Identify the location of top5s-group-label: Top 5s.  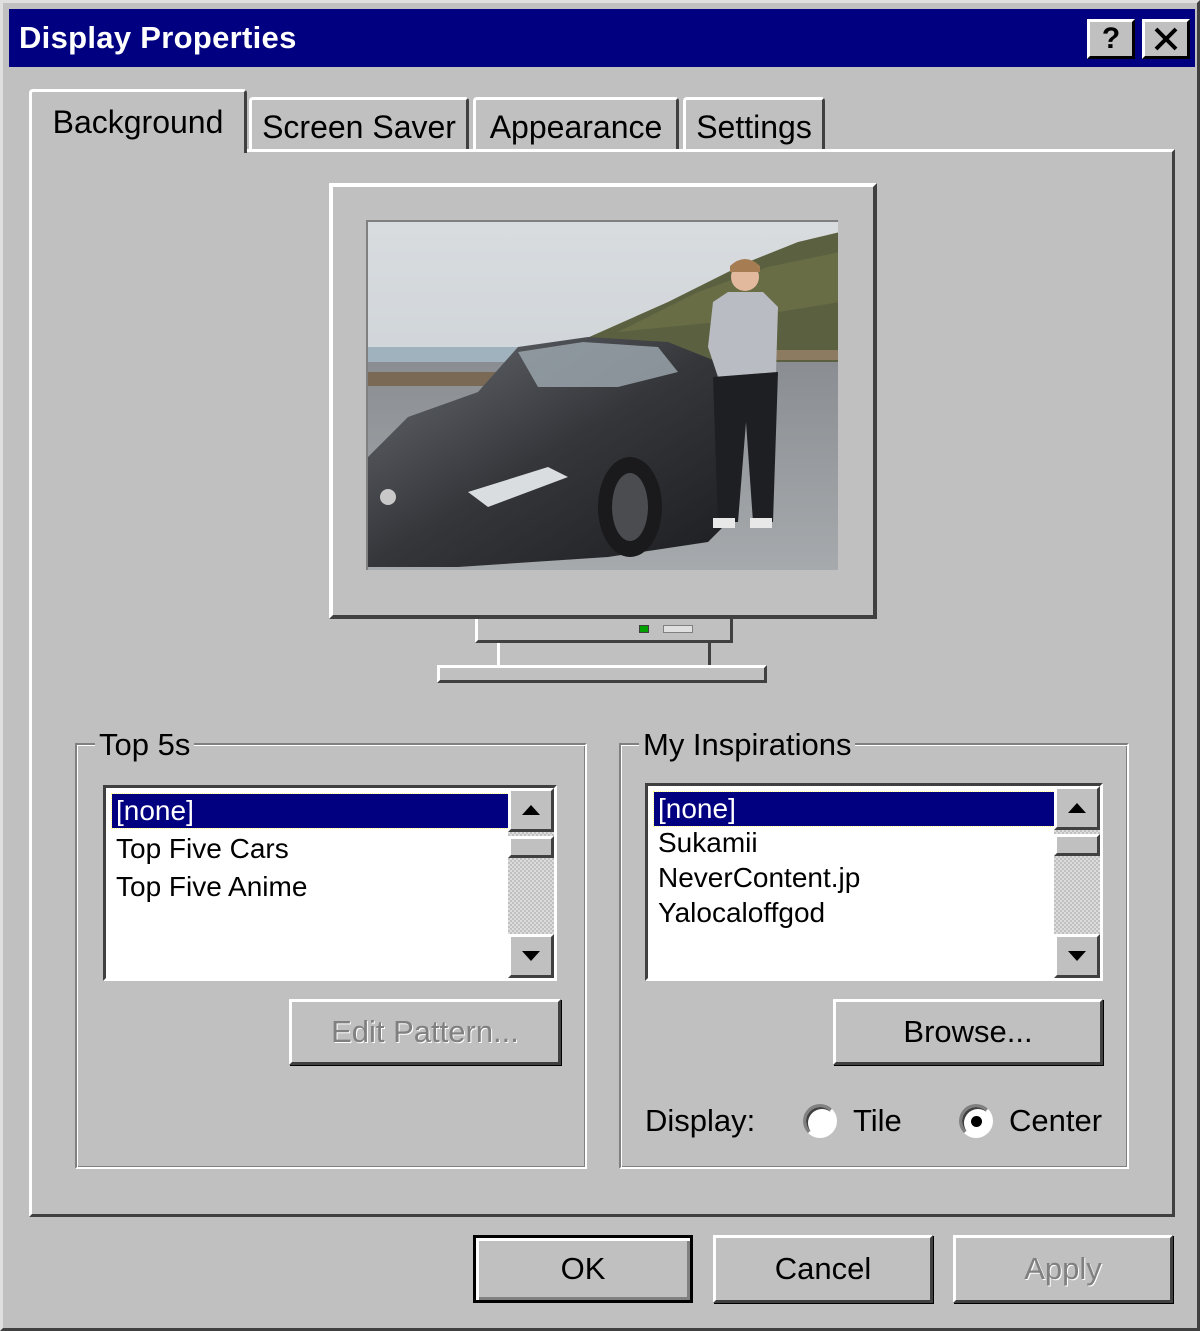
(145, 745).